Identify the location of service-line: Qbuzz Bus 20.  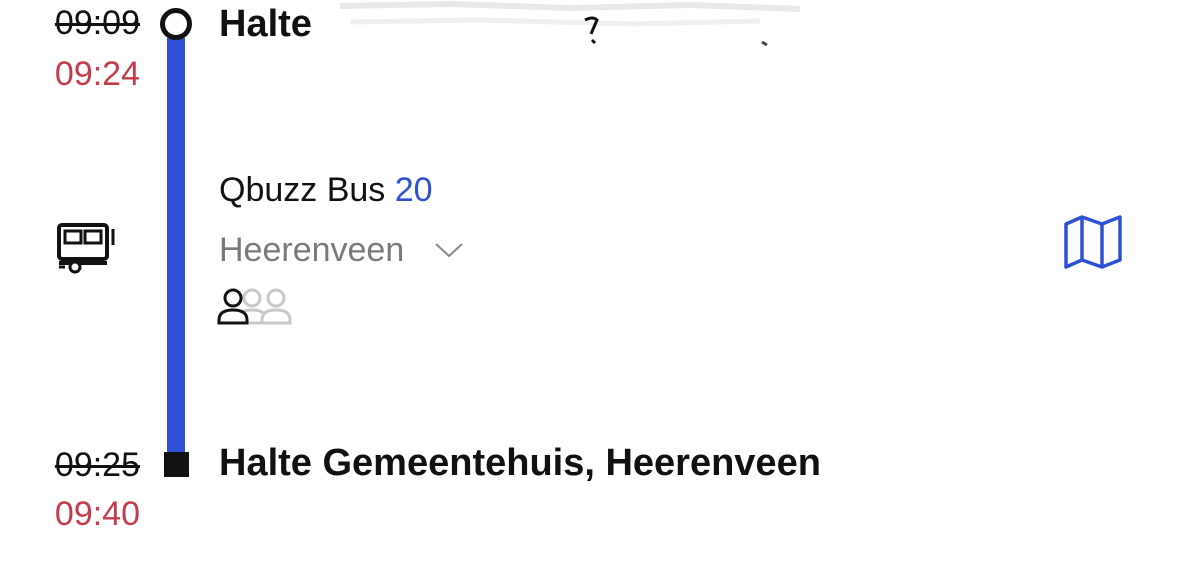
(326, 190).